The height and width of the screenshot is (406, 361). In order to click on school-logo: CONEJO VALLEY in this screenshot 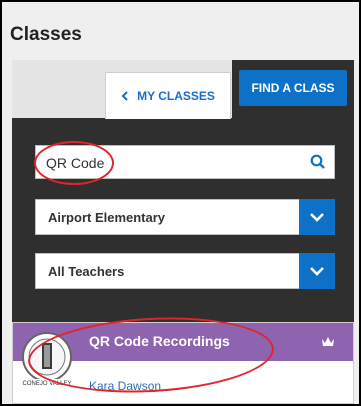, I will do `click(47, 359)`.